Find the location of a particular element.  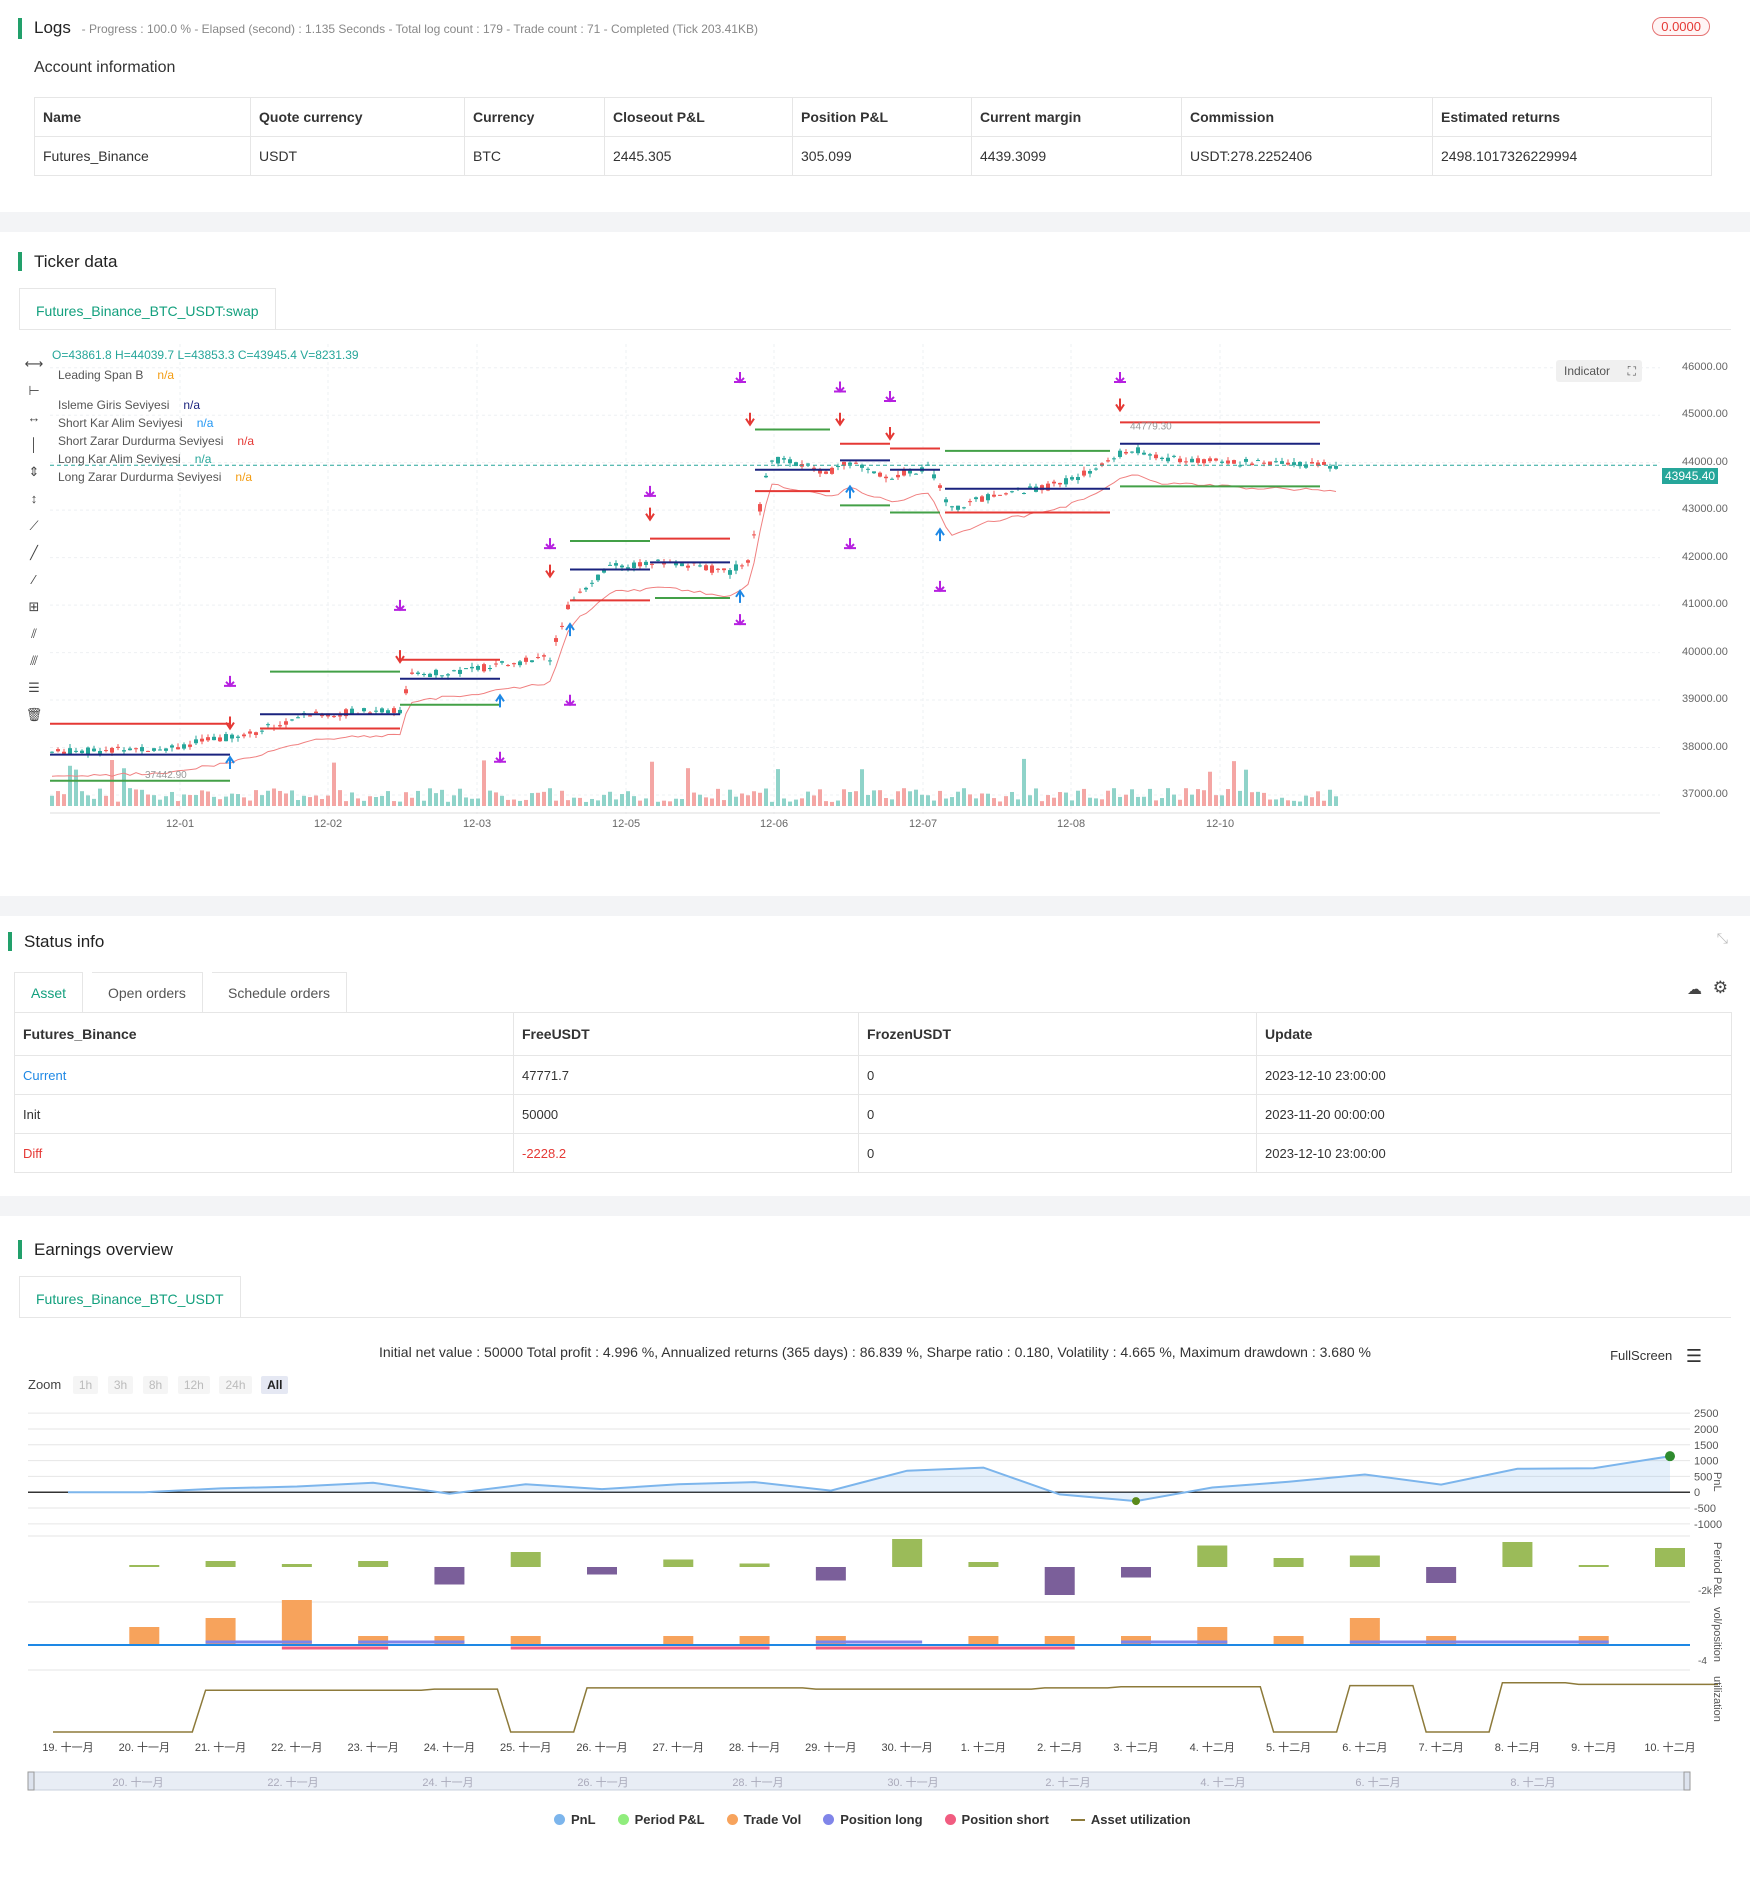

indicator-button: Indicator ⛶ is located at coordinates (1599, 371).